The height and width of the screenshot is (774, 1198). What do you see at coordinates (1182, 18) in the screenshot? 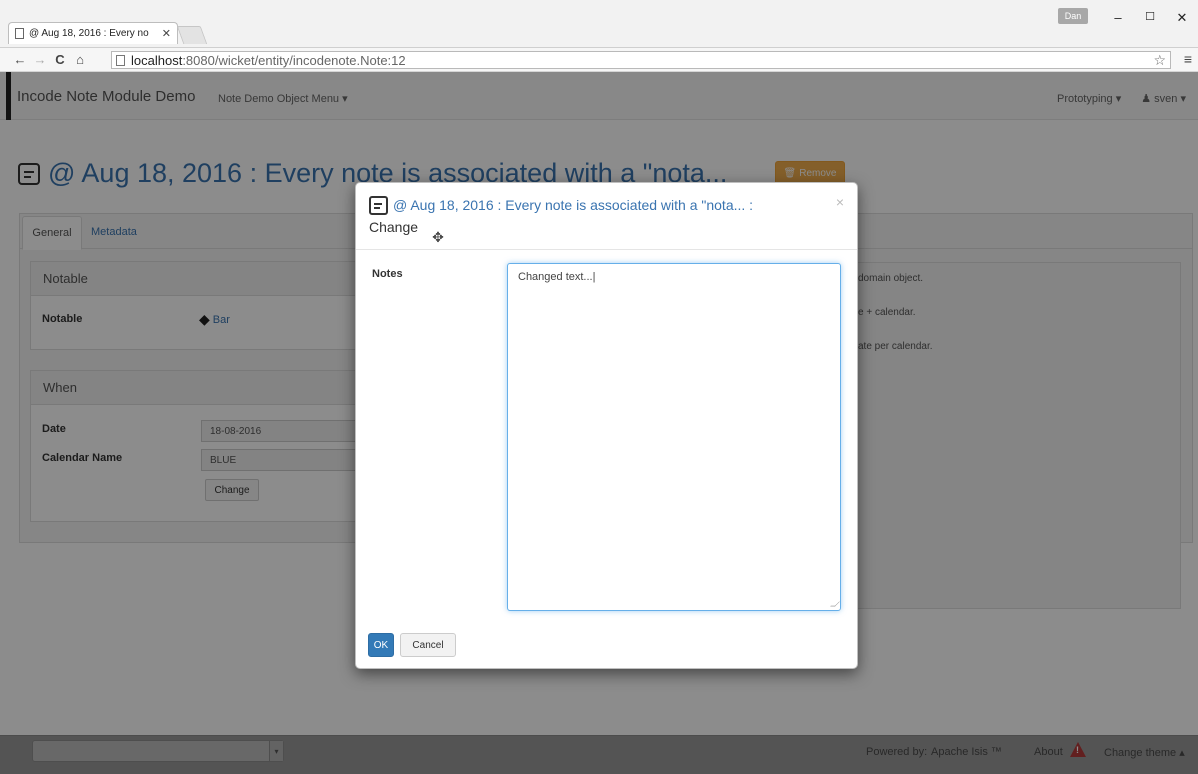
I see `window-close-icon: ✕` at bounding box center [1182, 18].